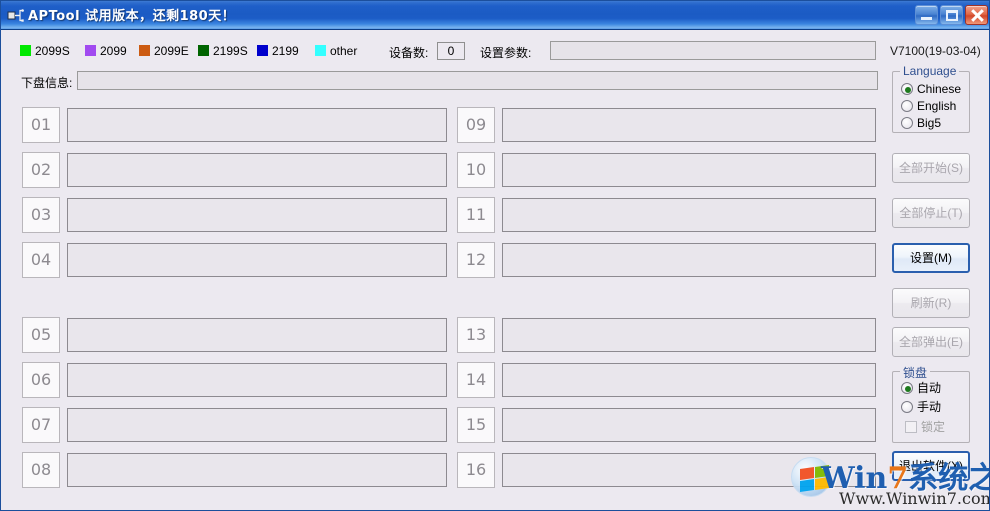 This screenshot has width=990, height=511. Describe the element at coordinates (41, 215) in the screenshot. I see `slot-number: 03` at that location.